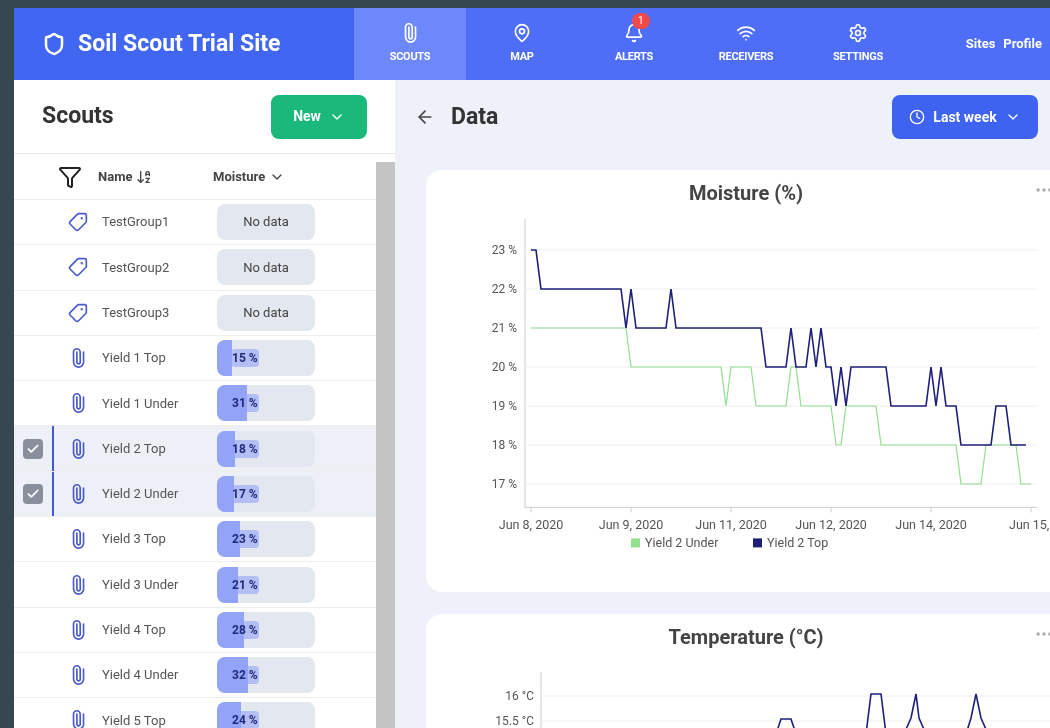 The image size is (1050, 728). What do you see at coordinates (134, 719) in the screenshot?
I see `scout-name: Yield 5 Top` at bounding box center [134, 719].